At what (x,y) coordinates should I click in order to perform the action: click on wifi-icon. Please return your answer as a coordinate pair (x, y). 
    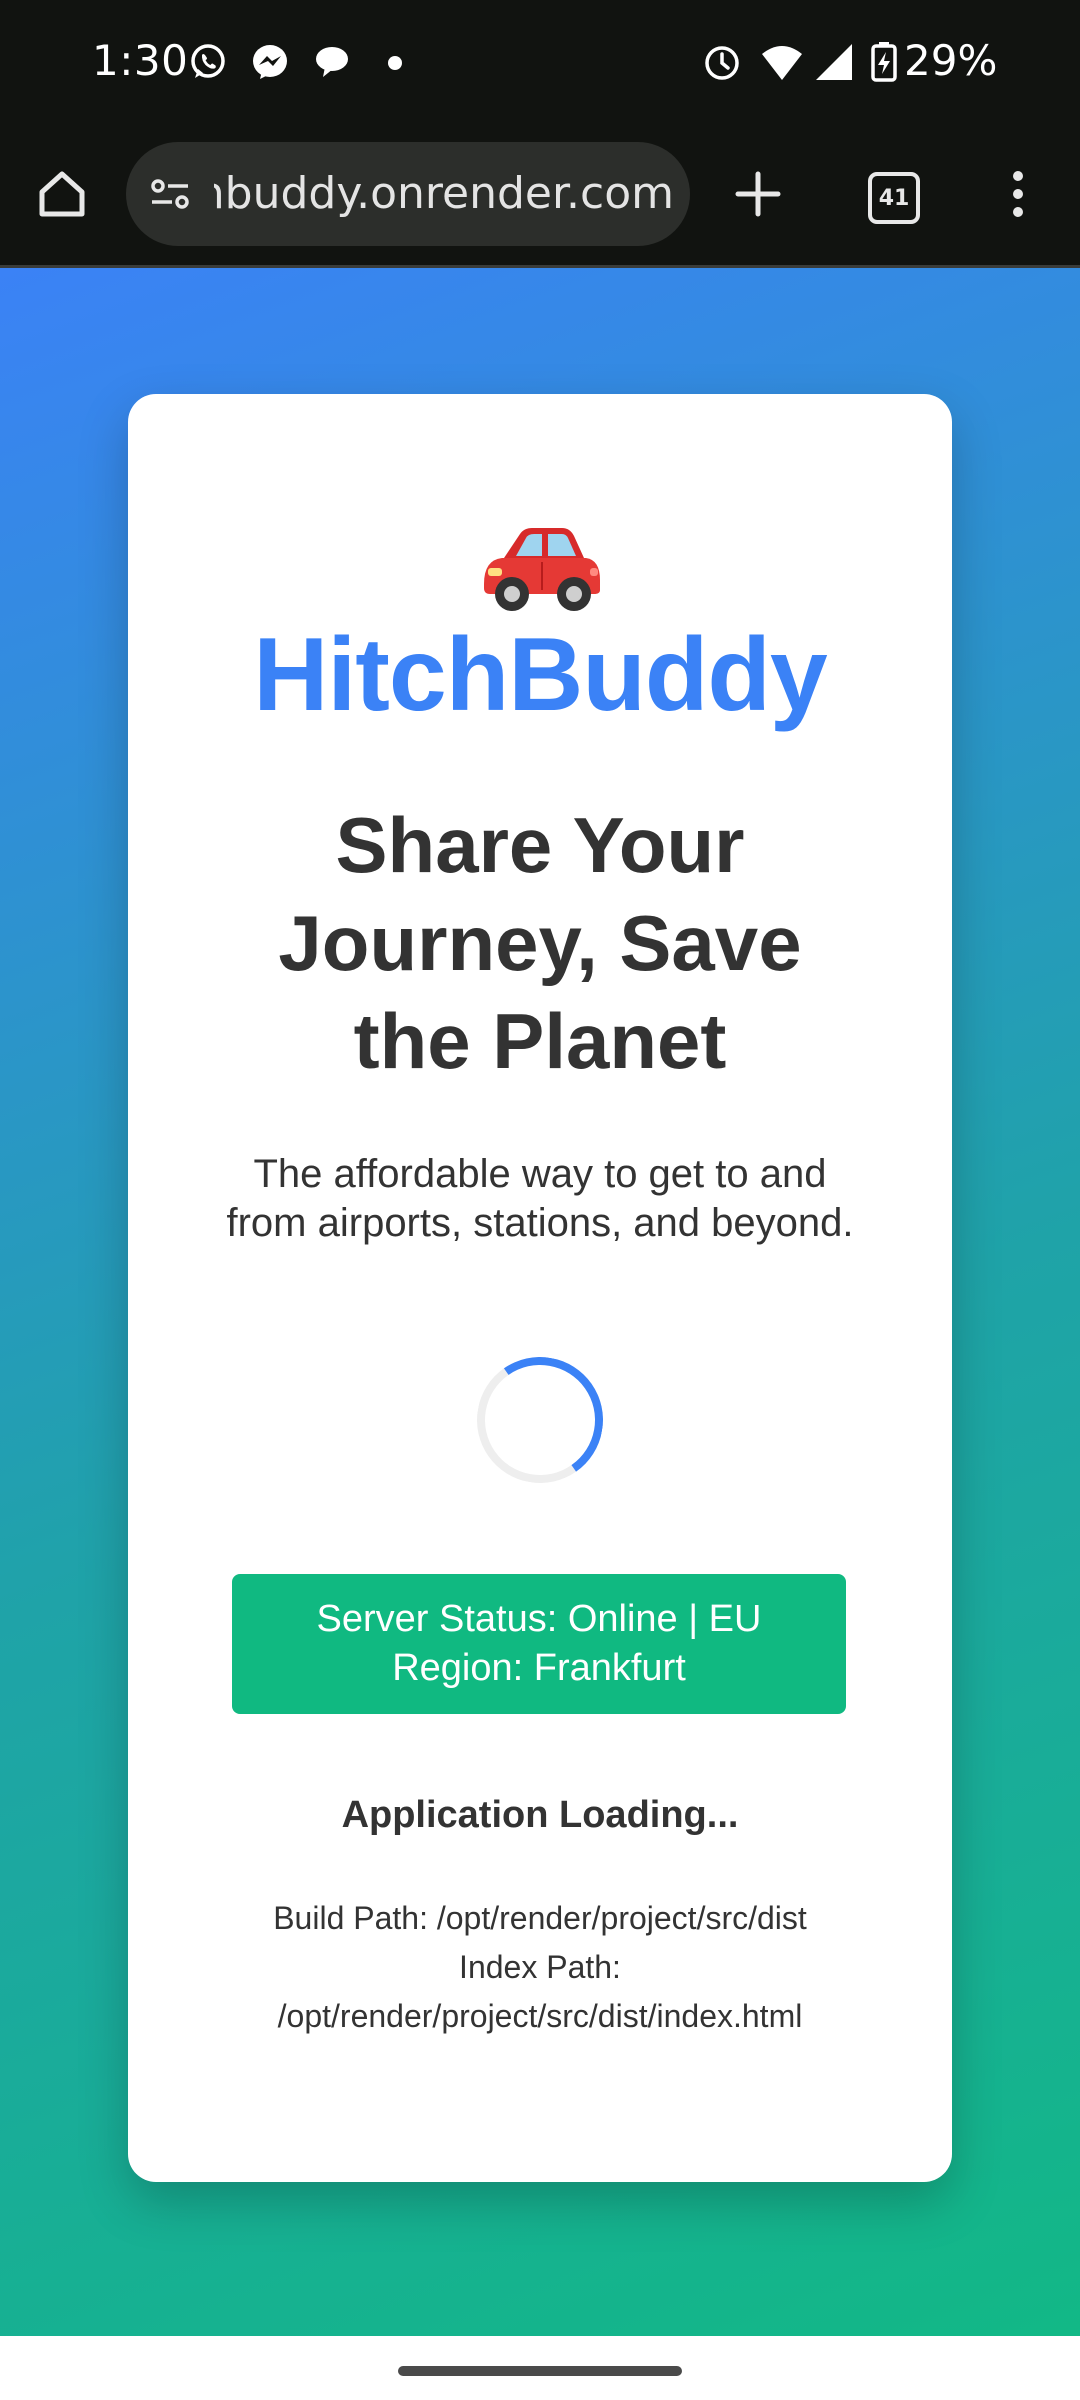
    Looking at the image, I should click on (782, 62).